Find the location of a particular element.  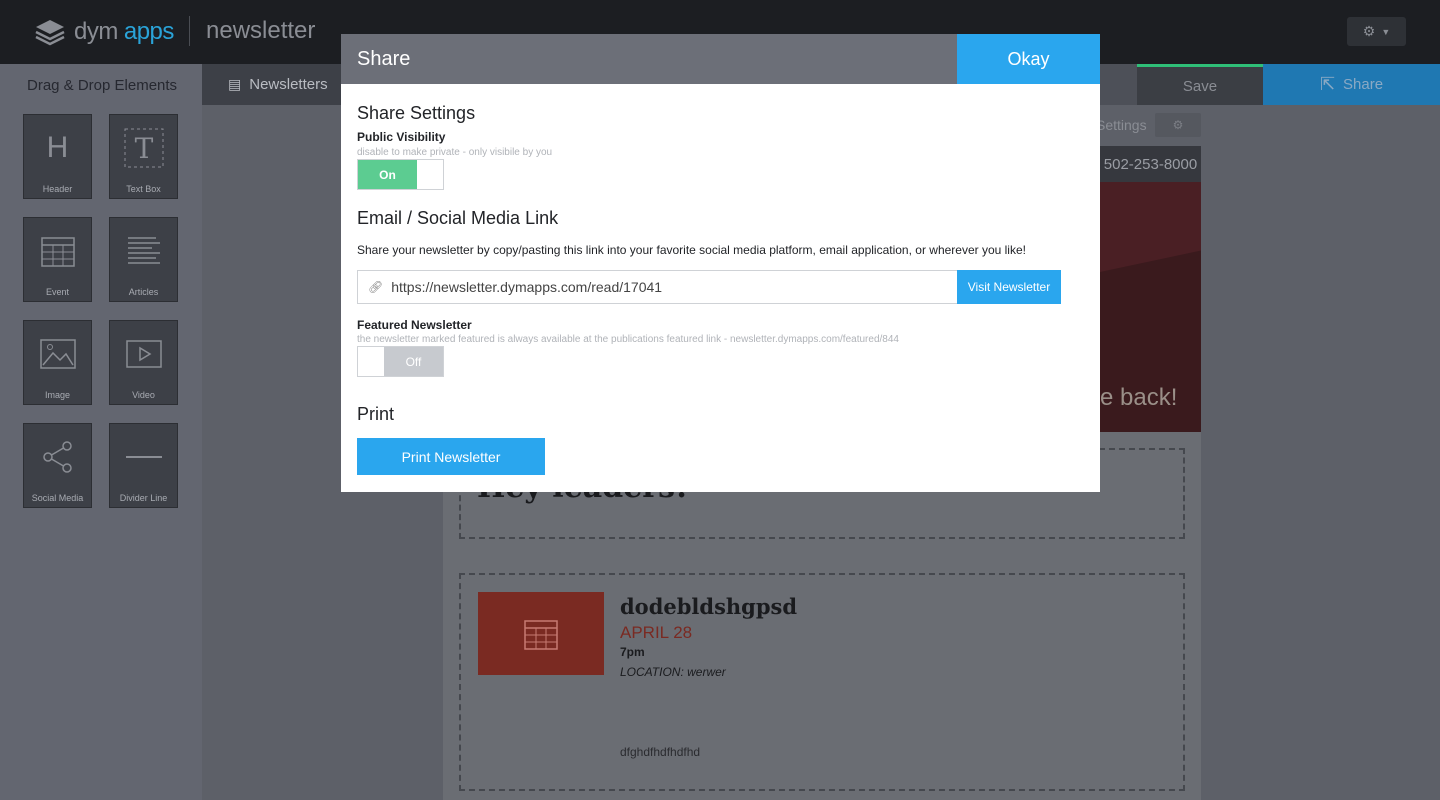

settings-menu-button: ⚙ ▼ is located at coordinates (1376, 31).